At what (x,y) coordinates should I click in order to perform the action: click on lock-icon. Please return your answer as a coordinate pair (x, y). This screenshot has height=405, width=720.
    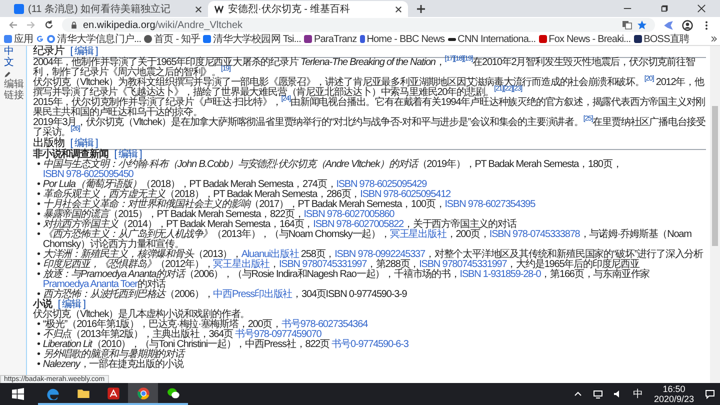
    Looking at the image, I should click on (74, 25).